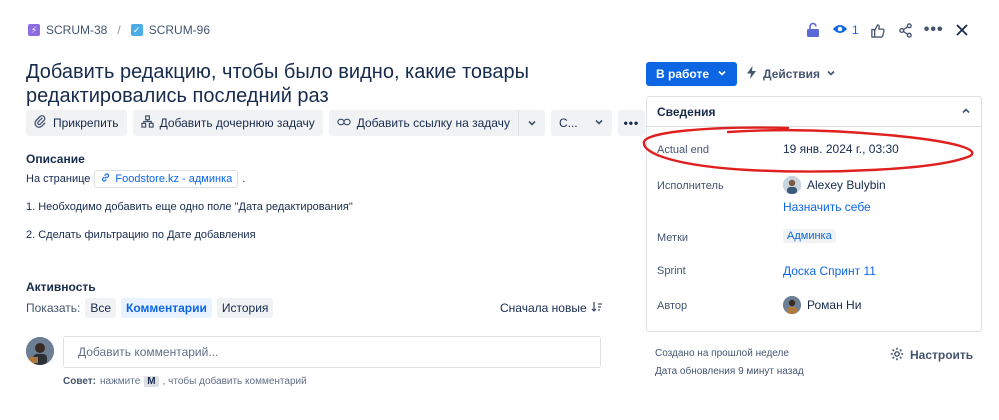 The image size is (999, 420). What do you see at coordinates (671, 271) in the screenshot?
I see `sprint-label: Sprint` at bounding box center [671, 271].